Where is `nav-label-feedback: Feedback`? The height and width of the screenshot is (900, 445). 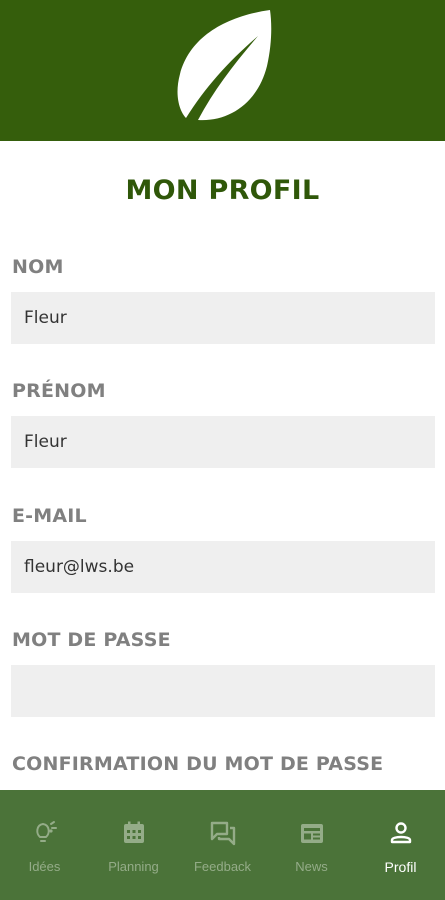 nav-label-feedback: Feedback is located at coordinates (222, 866).